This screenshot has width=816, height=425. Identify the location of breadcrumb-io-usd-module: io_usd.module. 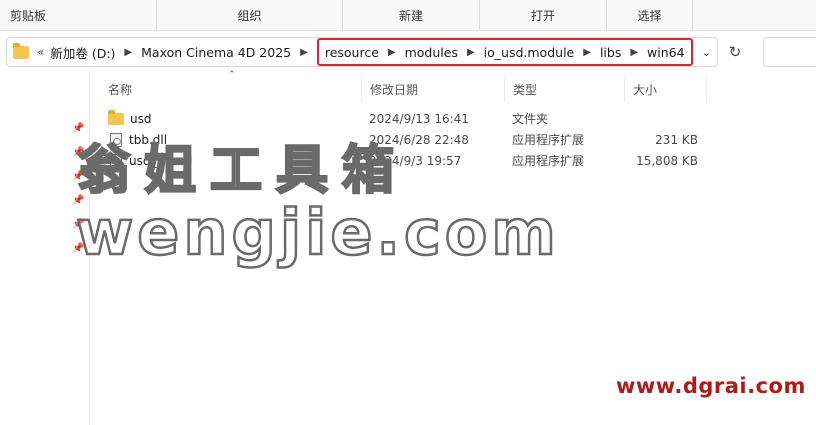
(529, 52).